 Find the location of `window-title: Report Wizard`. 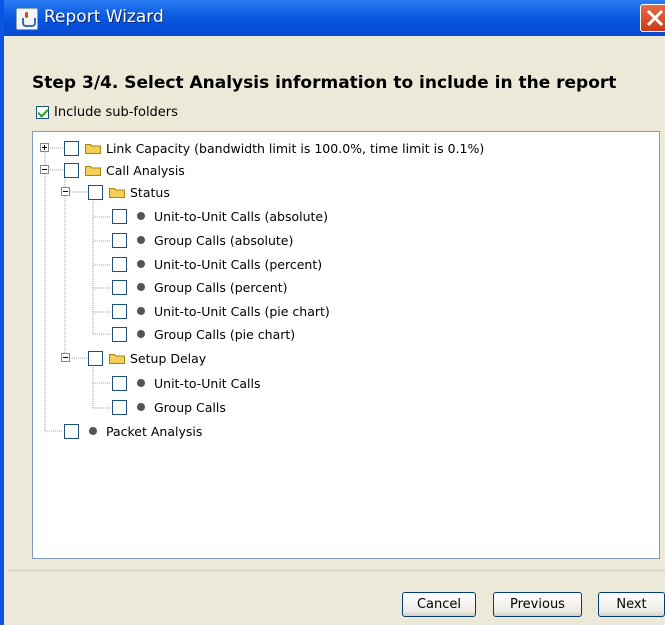

window-title: Report Wizard is located at coordinates (104, 17).